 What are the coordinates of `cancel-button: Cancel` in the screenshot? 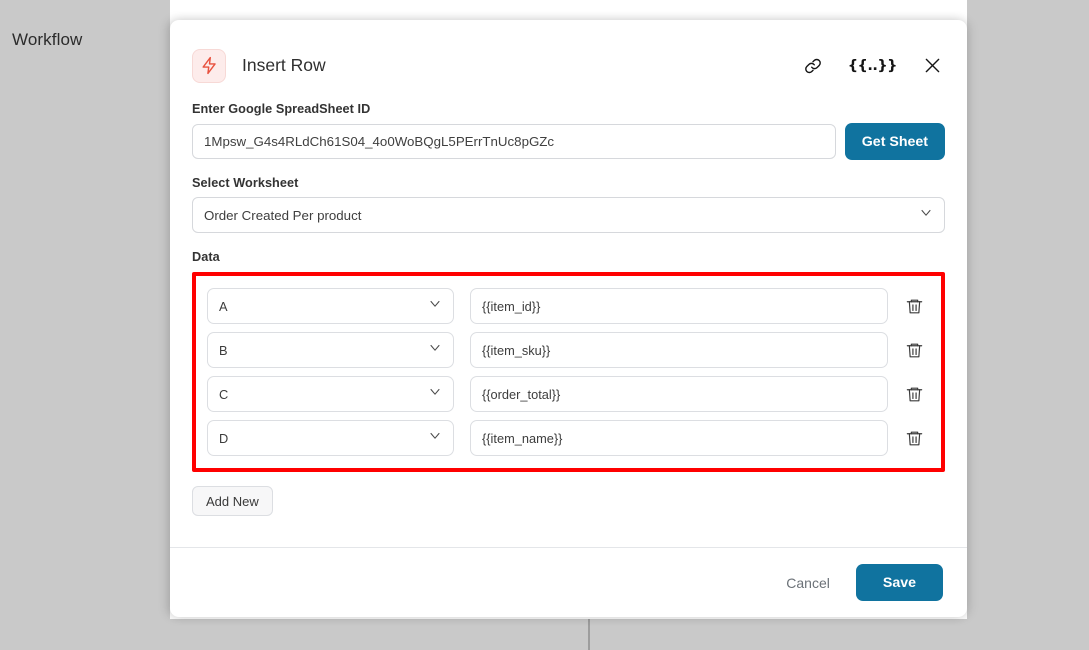 It's located at (808, 583).